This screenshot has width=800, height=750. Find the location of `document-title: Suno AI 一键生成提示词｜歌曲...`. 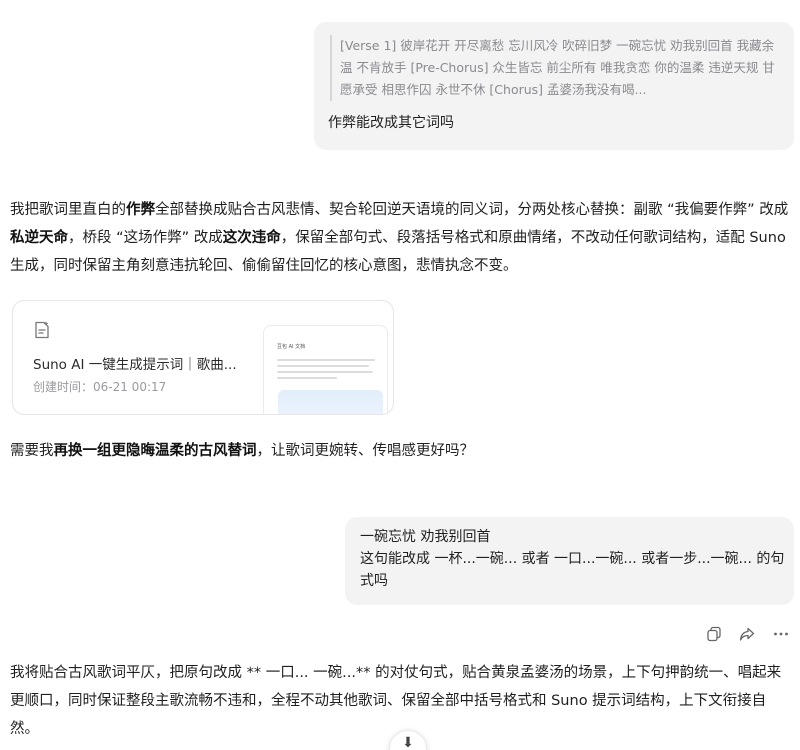

document-title: Suno AI 一键生成提示词｜歌曲... is located at coordinates (135, 365).